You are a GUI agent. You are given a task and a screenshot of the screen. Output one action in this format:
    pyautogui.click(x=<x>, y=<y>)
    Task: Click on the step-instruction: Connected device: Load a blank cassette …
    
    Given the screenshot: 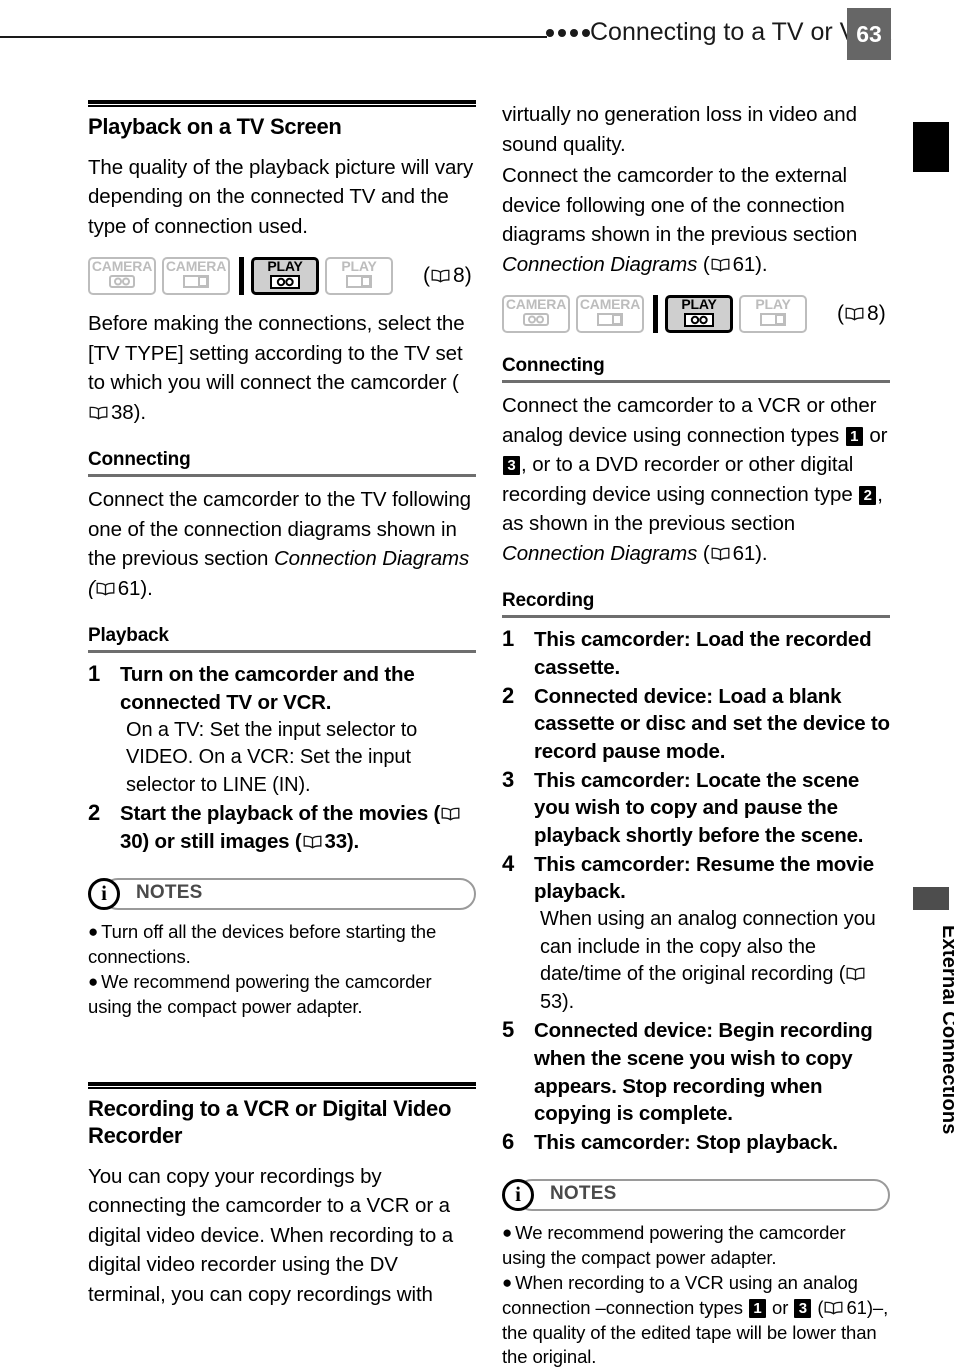 What is the action you would take?
    pyautogui.click(x=712, y=723)
    